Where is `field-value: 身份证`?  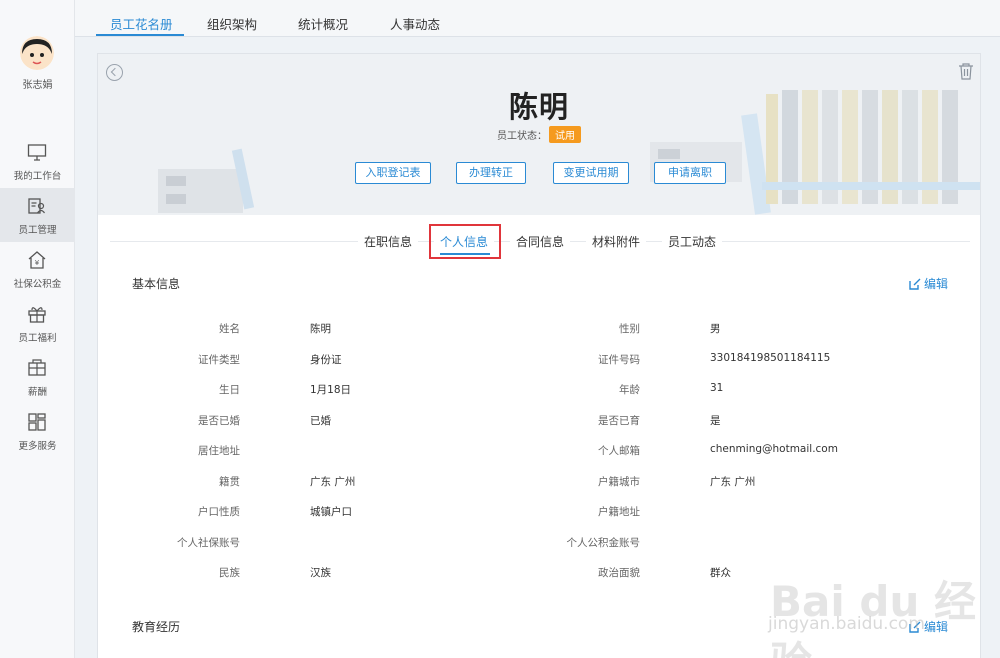
field-value: 身份证 is located at coordinates (326, 359).